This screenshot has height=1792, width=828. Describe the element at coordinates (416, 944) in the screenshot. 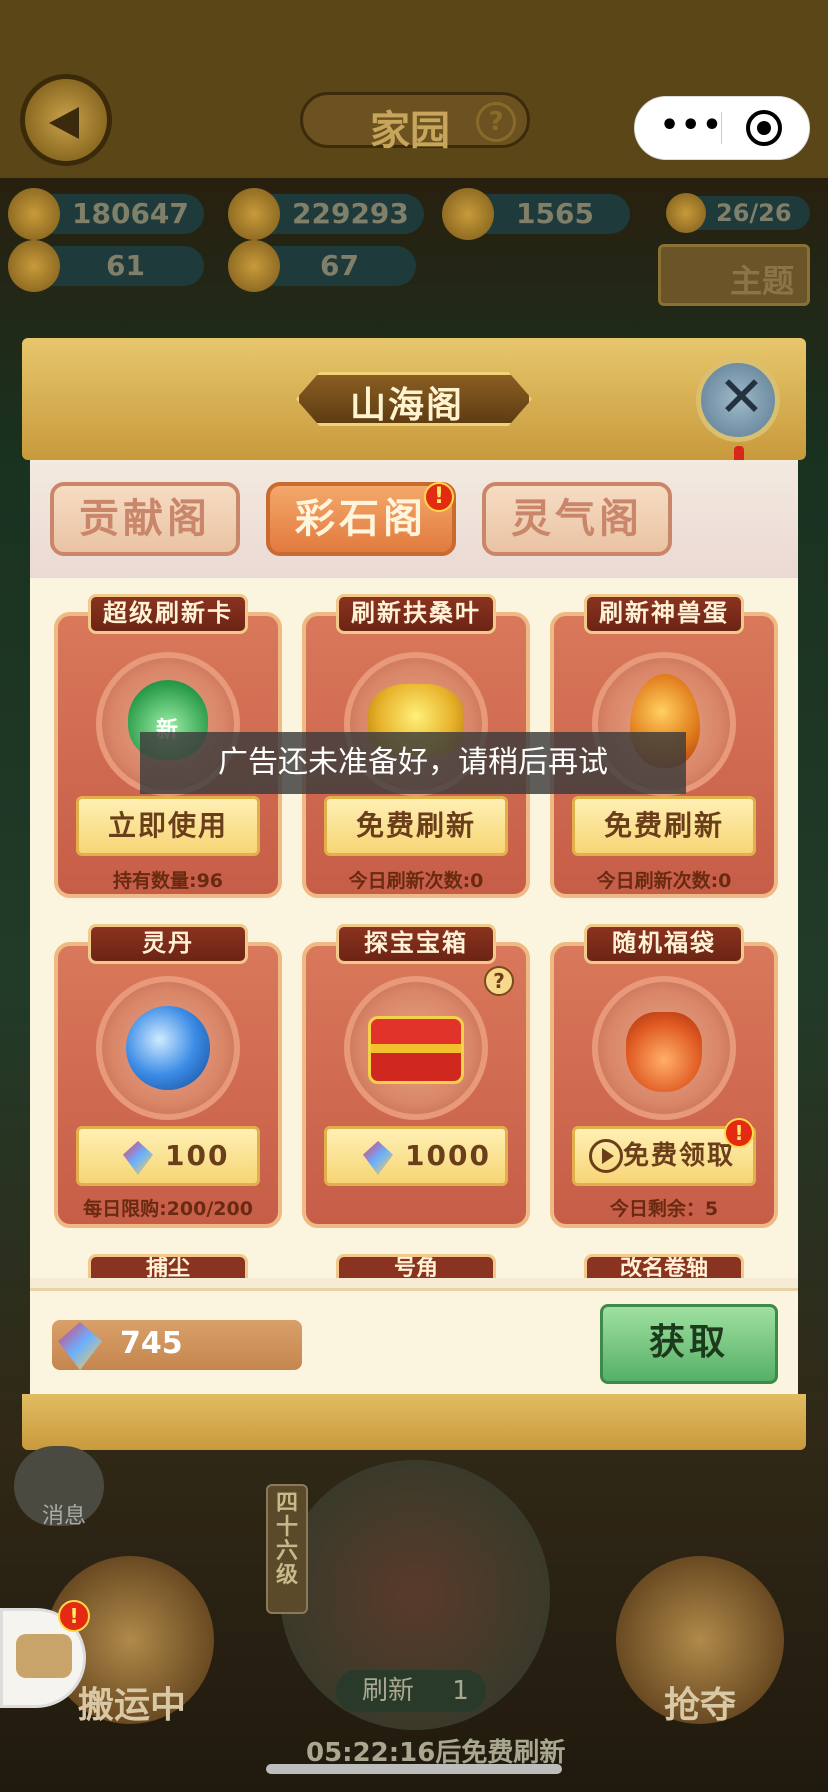

I see `item-name: 探宝宝箱` at that location.